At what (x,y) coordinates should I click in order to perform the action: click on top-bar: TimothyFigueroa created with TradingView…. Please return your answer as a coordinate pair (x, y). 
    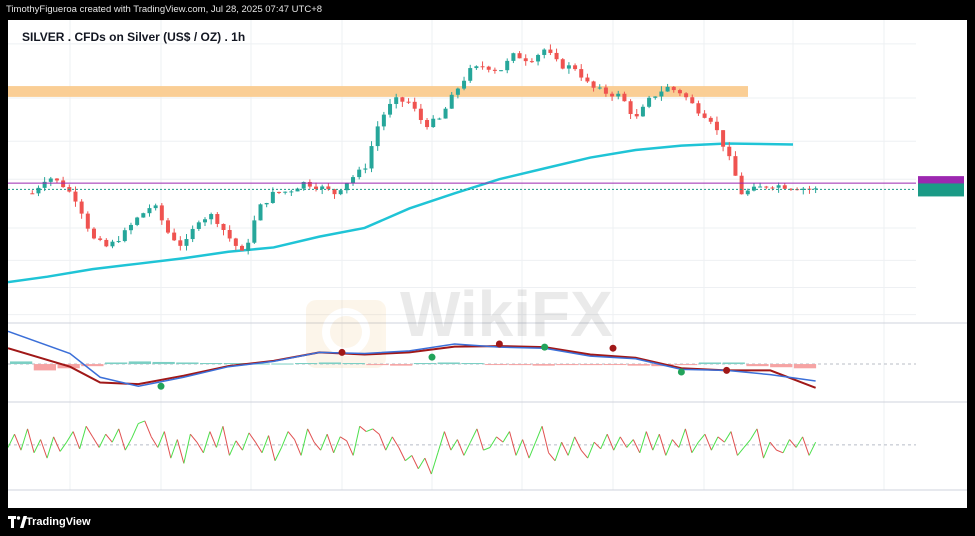
    Looking at the image, I should click on (487, 10).